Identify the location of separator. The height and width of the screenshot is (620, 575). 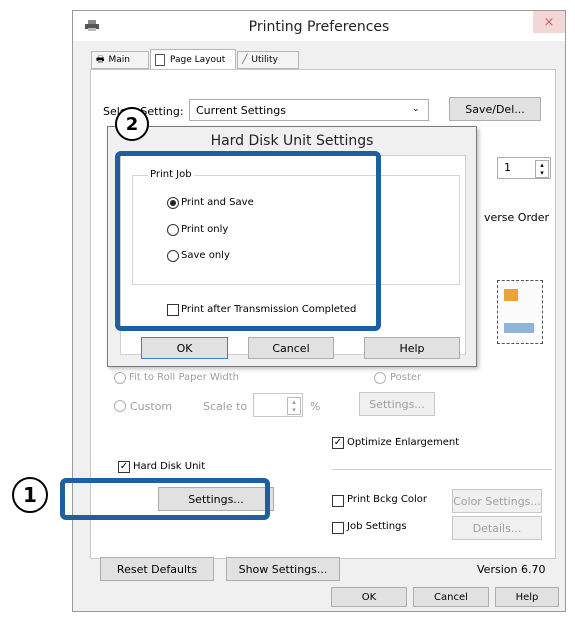
(442, 469).